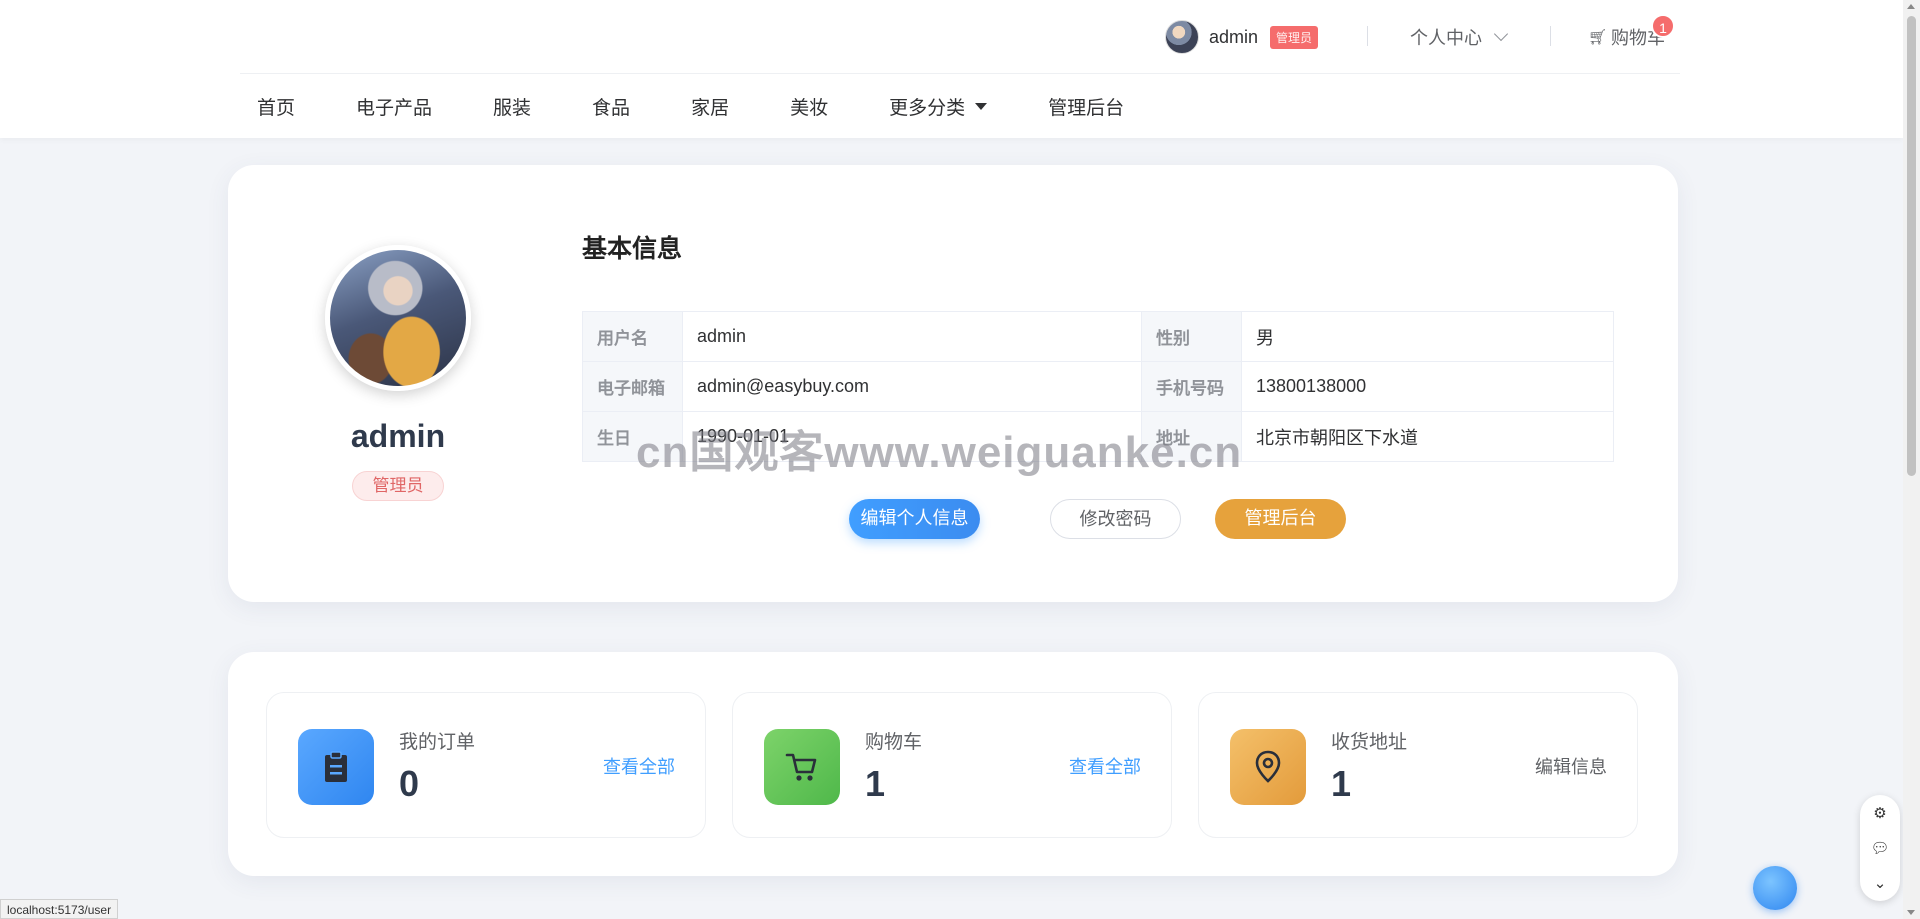  Describe the element at coordinates (1191, 336) in the screenshot. I see `gender-label: 性别` at that location.